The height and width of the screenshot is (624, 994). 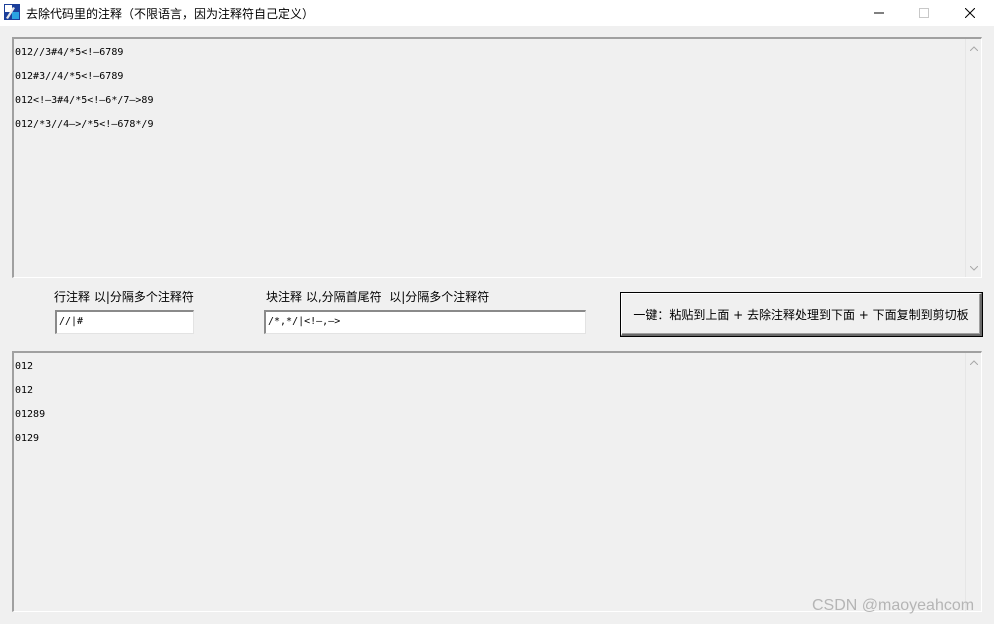 What do you see at coordinates (69, 76) in the screenshot?
I see `source-line: 012#3//4/*5<!—6789` at bounding box center [69, 76].